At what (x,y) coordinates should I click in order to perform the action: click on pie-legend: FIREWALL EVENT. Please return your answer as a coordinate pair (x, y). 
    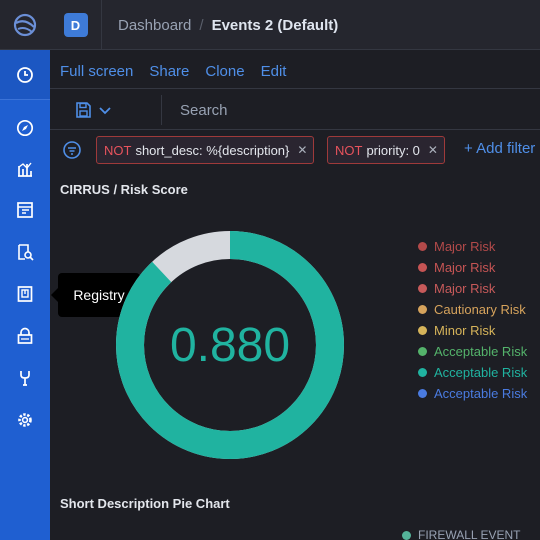
    Looking at the image, I should click on (461, 534).